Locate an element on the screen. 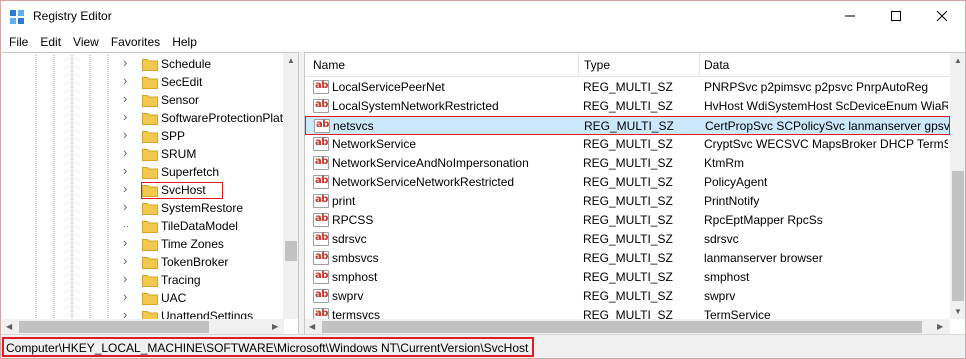 Image resolution: width=966 pixels, height=359 pixels. value-row-smphost: ab smphost REG_MULTI_SZ smphost is located at coordinates (627, 277).